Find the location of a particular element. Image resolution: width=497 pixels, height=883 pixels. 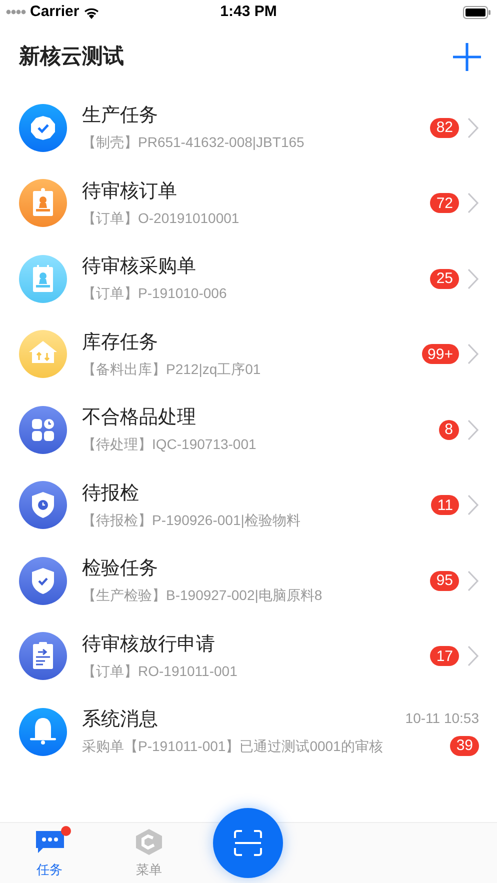

task-list-item: 待报检 【待报检】P-190926-001|检验物料 11 is located at coordinates (248, 505).